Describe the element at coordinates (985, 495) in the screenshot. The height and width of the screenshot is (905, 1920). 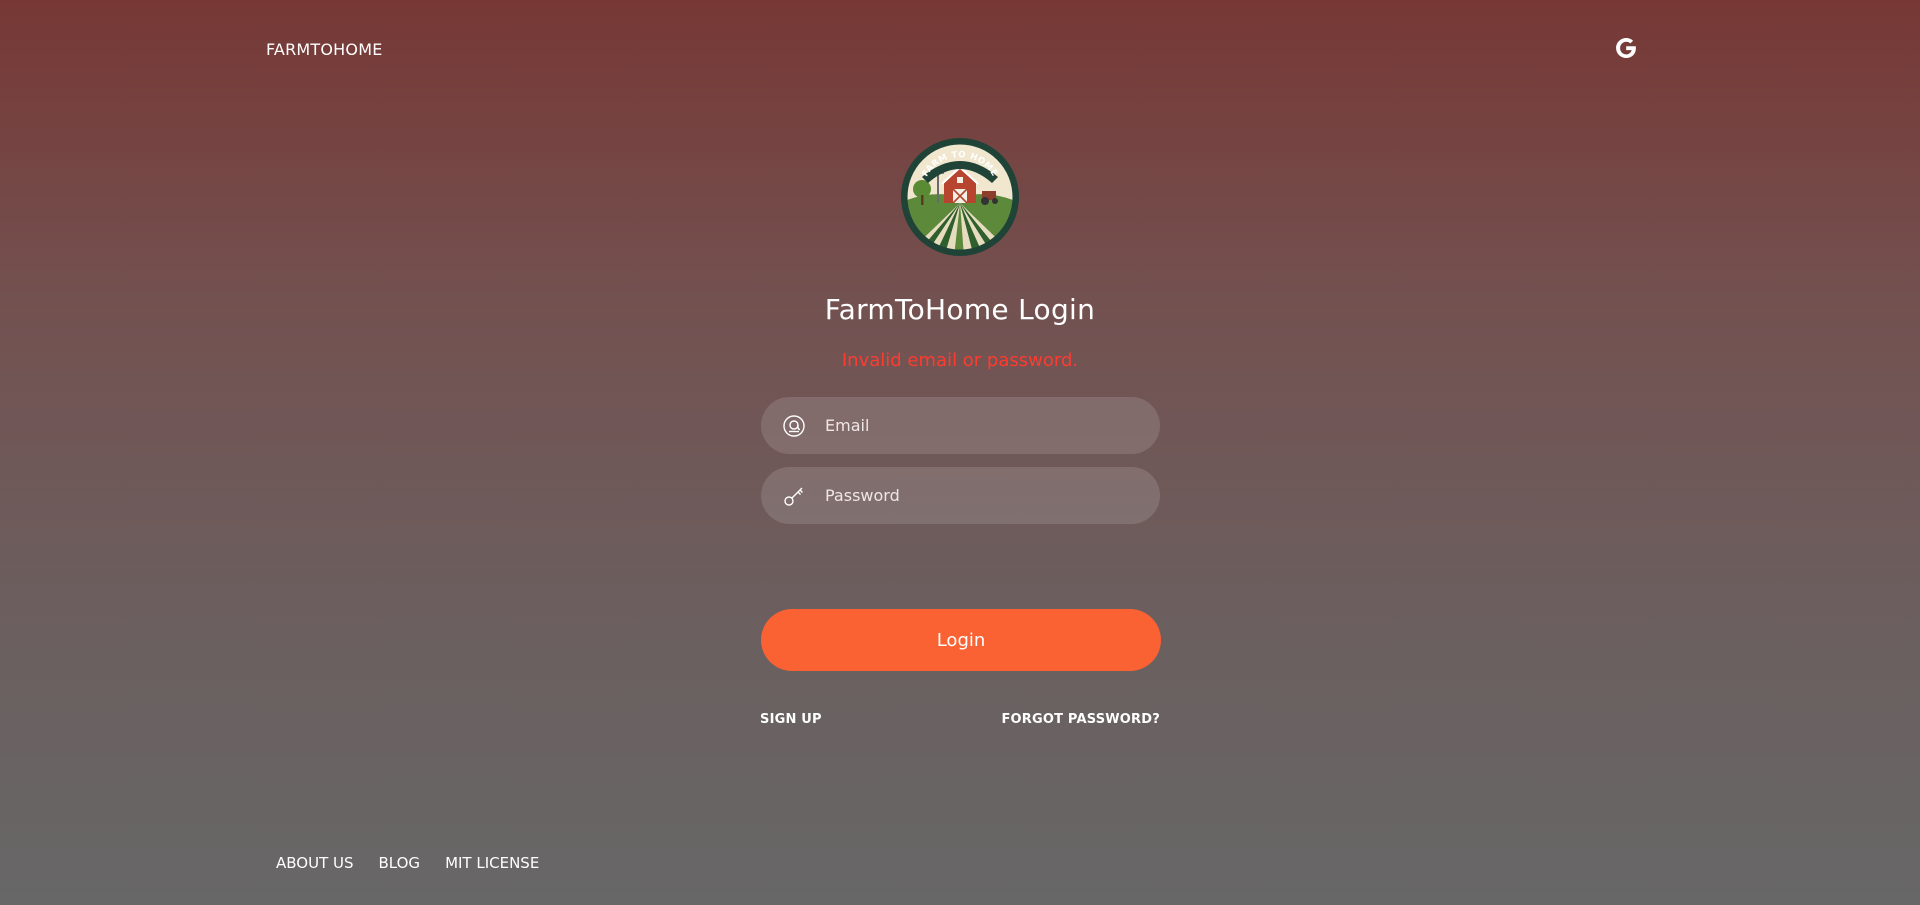
I see `password-input` at that location.